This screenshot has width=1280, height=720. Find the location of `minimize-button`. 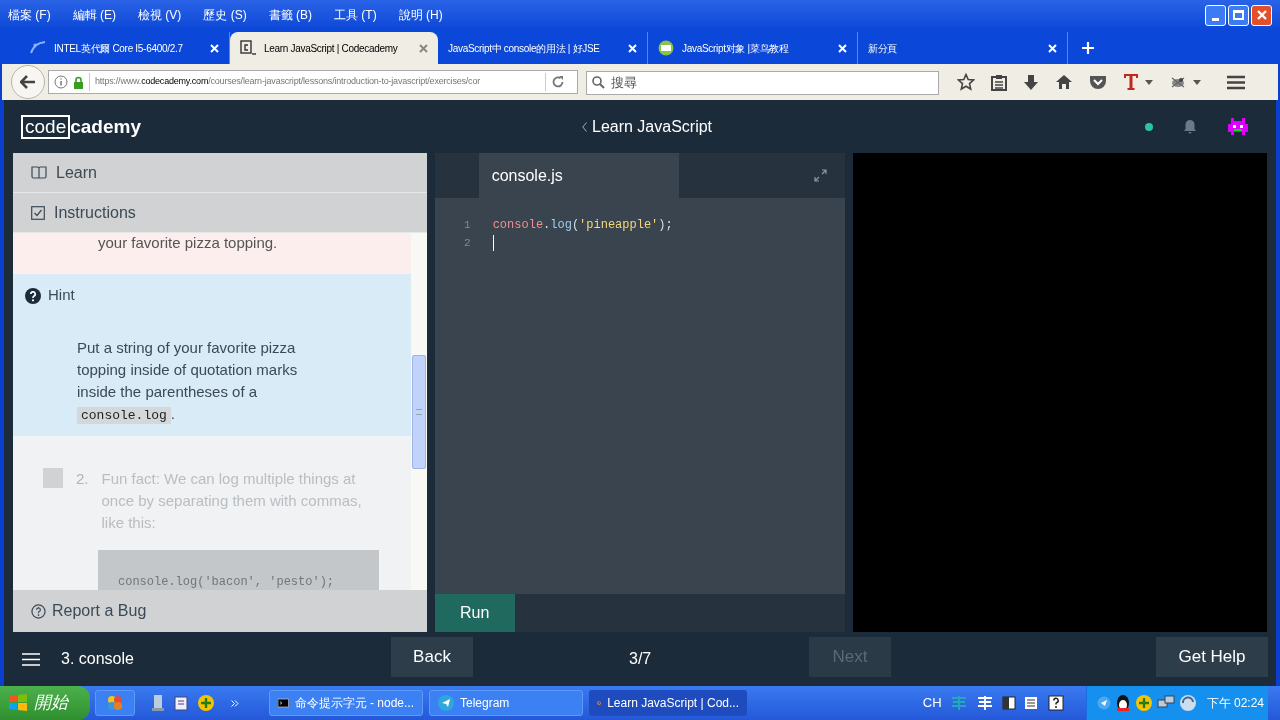

minimize-button is located at coordinates (1215, 15).